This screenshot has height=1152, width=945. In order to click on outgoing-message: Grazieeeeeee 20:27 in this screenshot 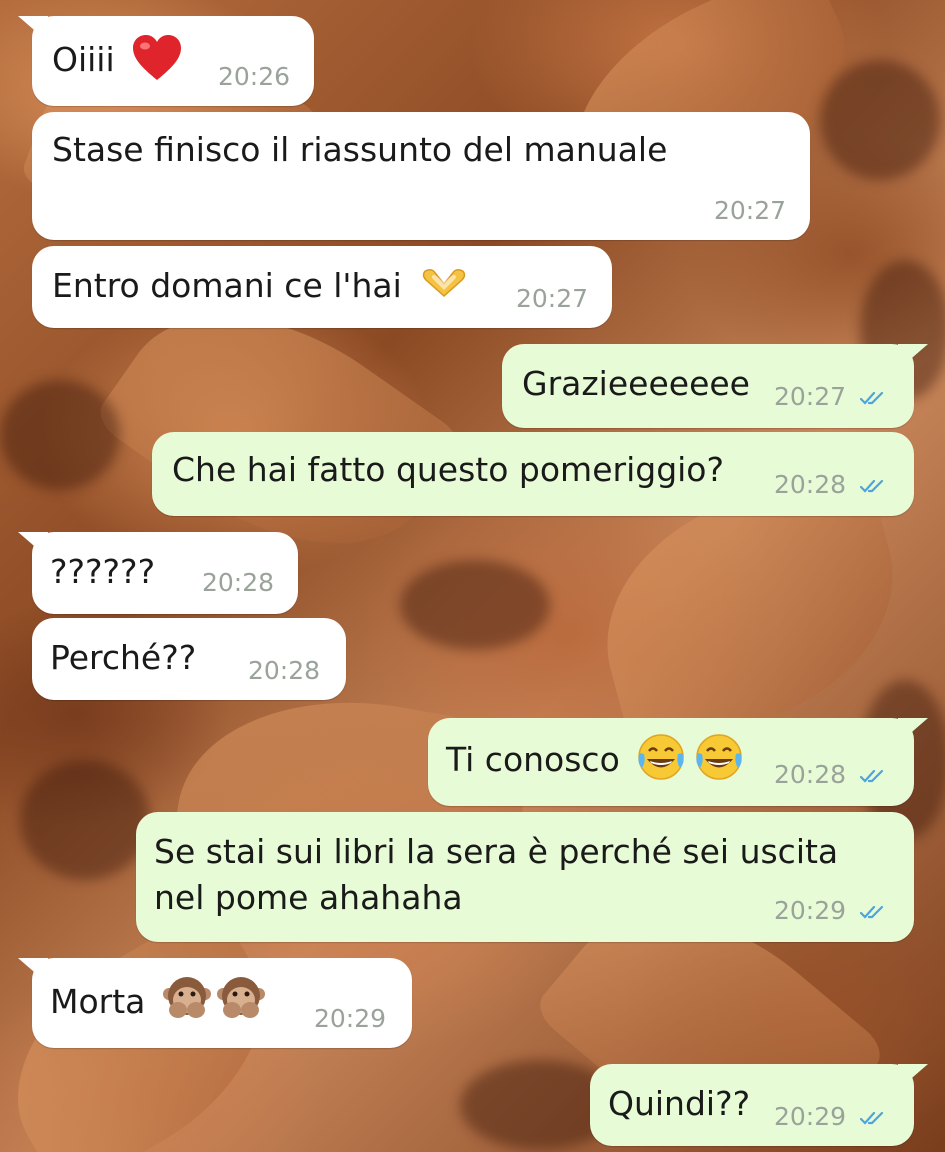, I will do `click(715, 386)`.